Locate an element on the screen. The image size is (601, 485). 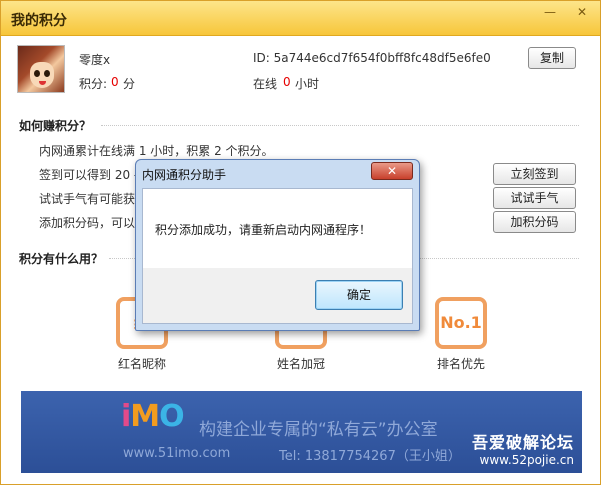
dialog-message: 积分添加成功，请重新启动内网通程序！ is located at coordinates (263, 230).